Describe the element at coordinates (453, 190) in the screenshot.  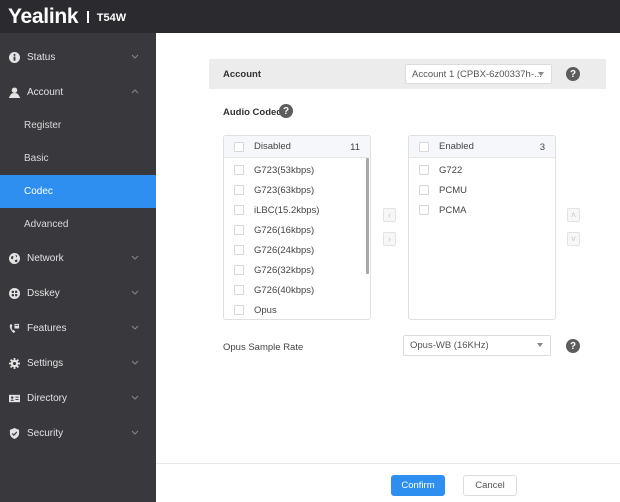
I see `codec-name: PCMU` at that location.